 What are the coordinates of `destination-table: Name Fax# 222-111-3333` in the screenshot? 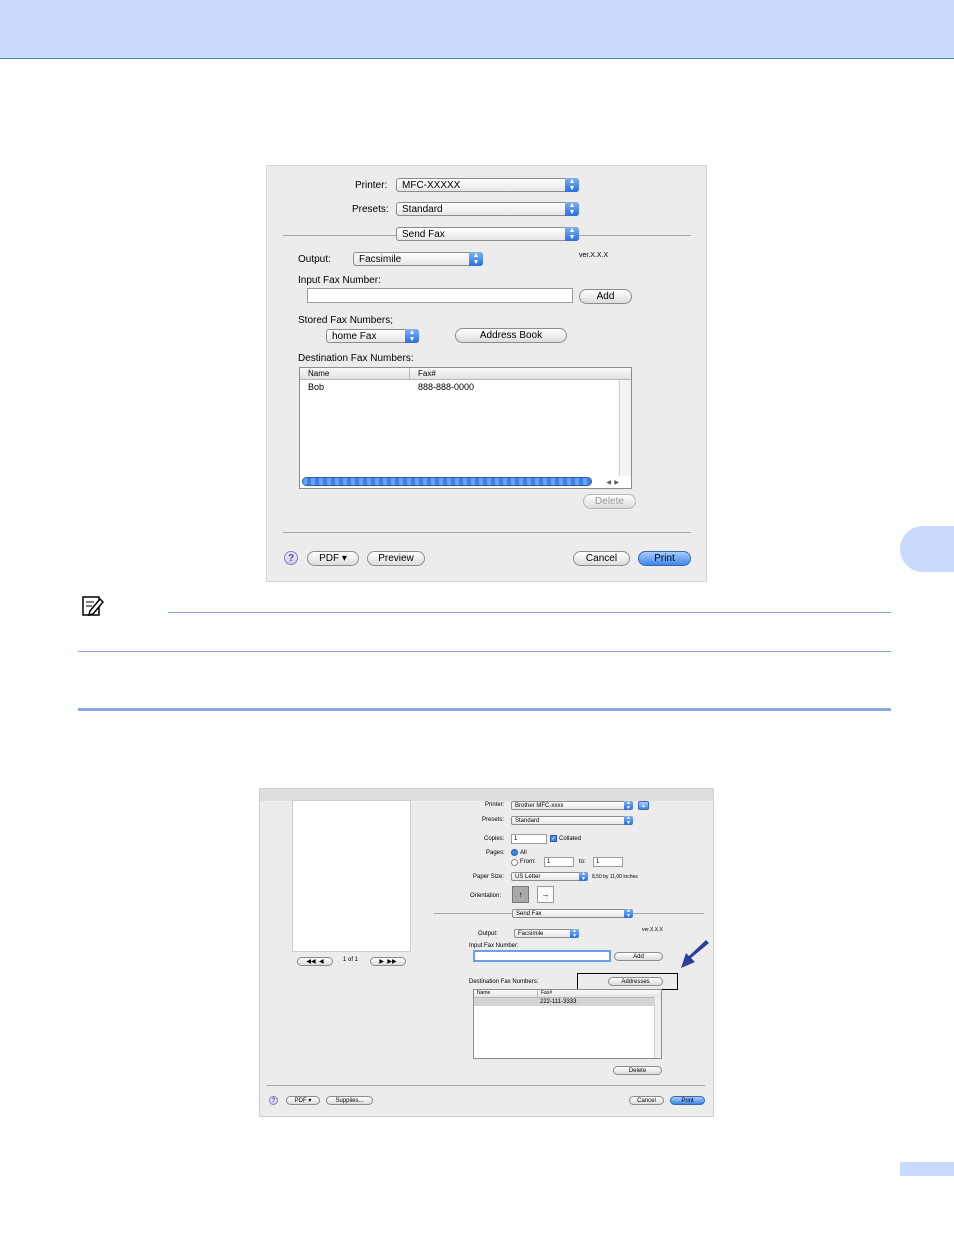 It's located at (567, 1024).